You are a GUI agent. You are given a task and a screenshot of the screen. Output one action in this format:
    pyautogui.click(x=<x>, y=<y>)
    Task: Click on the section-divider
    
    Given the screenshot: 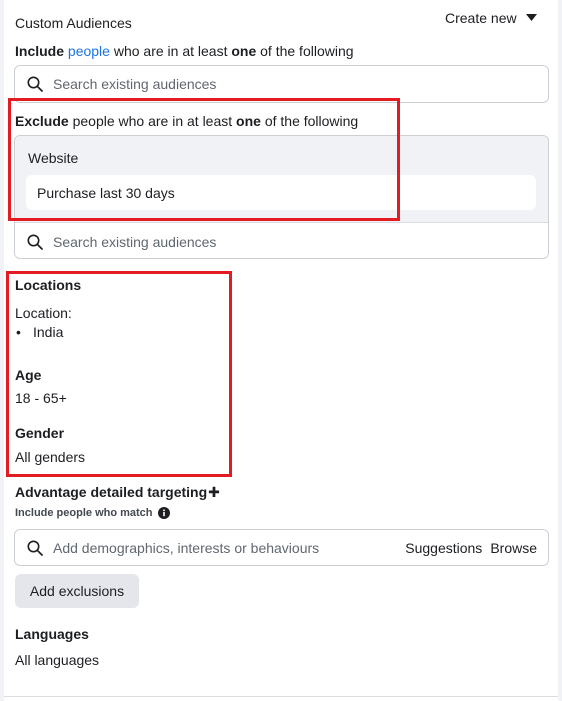 What is the action you would take?
    pyautogui.click(x=281, y=696)
    